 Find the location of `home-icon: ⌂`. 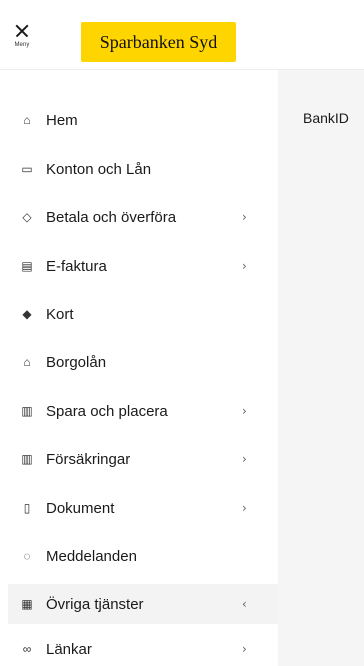

home-icon: ⌂ is located at coordinates (27, 120).